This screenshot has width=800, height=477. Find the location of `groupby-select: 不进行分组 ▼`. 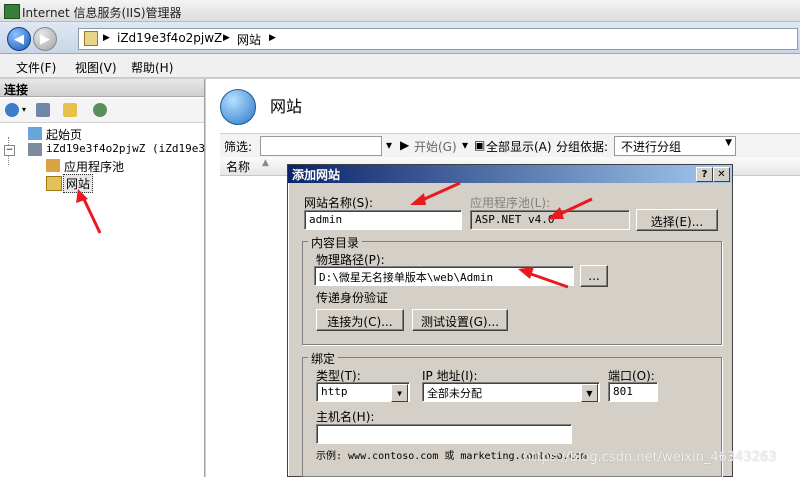

groupby-select: 不进行分组 ▼ is located at coordinates (675, 146).